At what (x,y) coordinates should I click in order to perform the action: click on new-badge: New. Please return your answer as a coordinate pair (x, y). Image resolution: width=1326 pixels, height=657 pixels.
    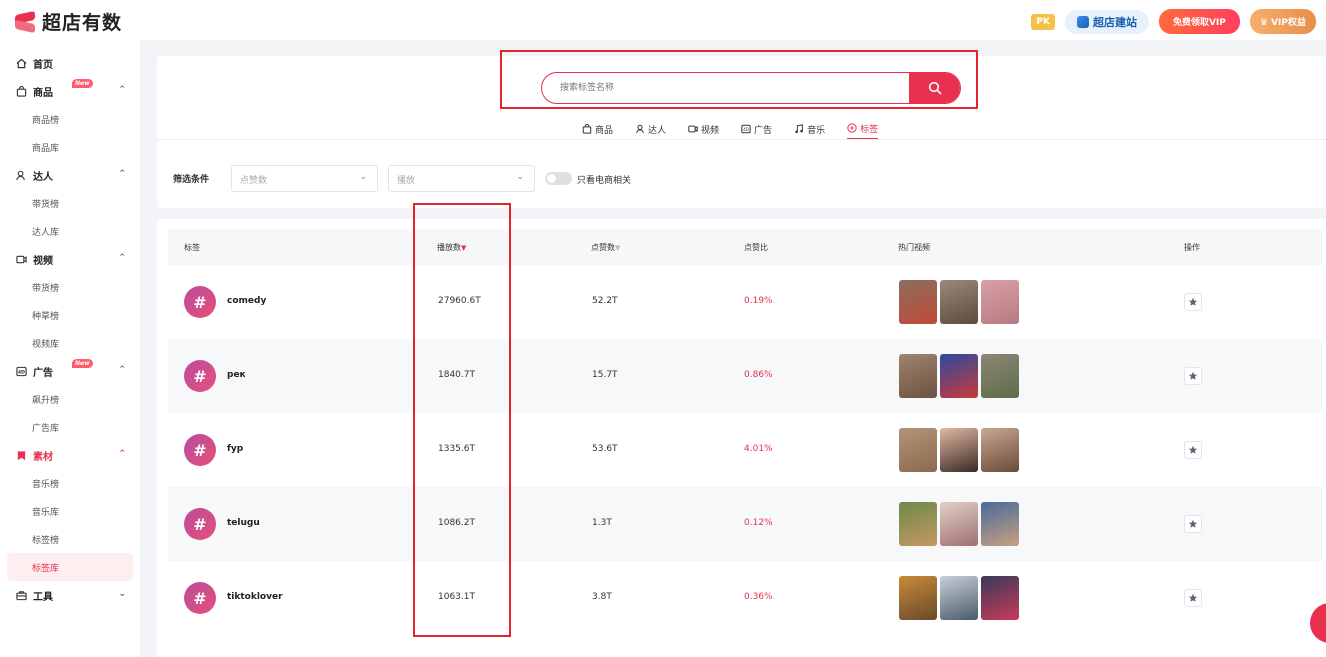
    Looking at the image, I should click on (82, 363).